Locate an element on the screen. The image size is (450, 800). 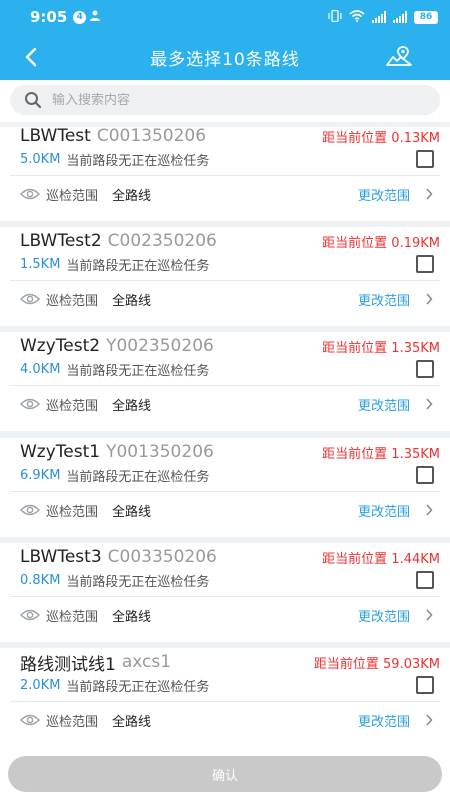
route-code: C002350206 is located at coordinates (162, 241).